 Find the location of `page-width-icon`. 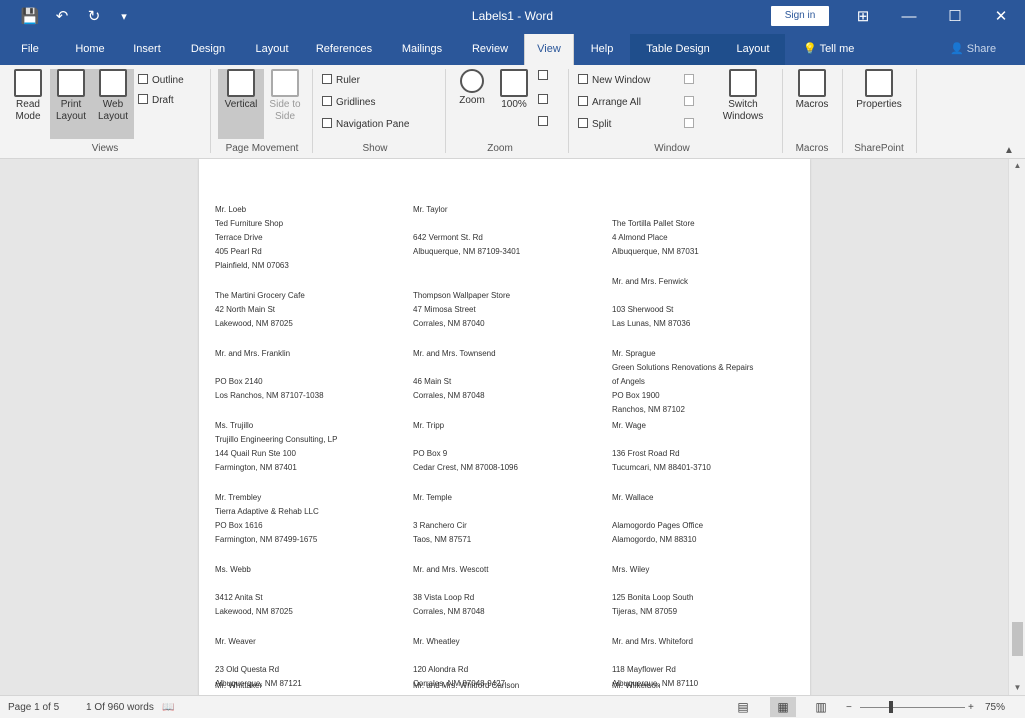

page-width-icon is located at coordinates (543, 121).